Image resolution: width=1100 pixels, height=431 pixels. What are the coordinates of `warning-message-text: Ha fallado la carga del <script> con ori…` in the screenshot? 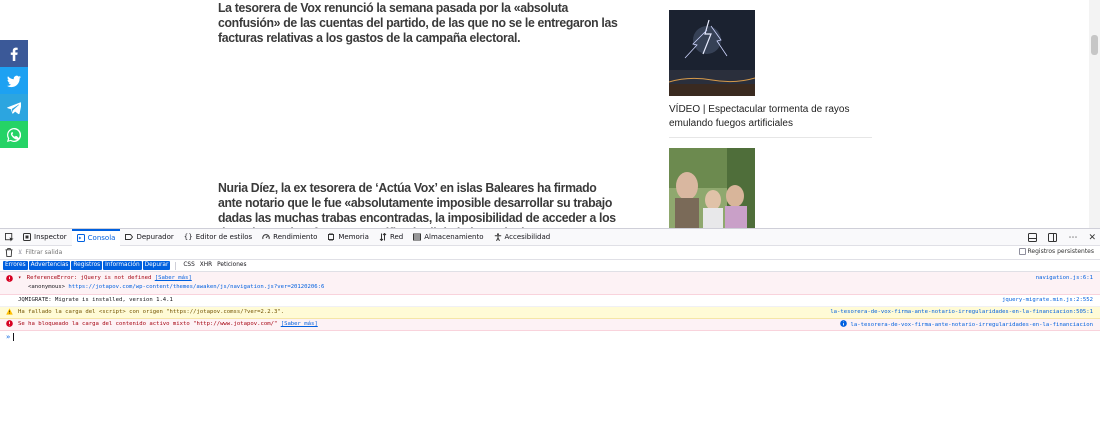 It's located at (151, 312).